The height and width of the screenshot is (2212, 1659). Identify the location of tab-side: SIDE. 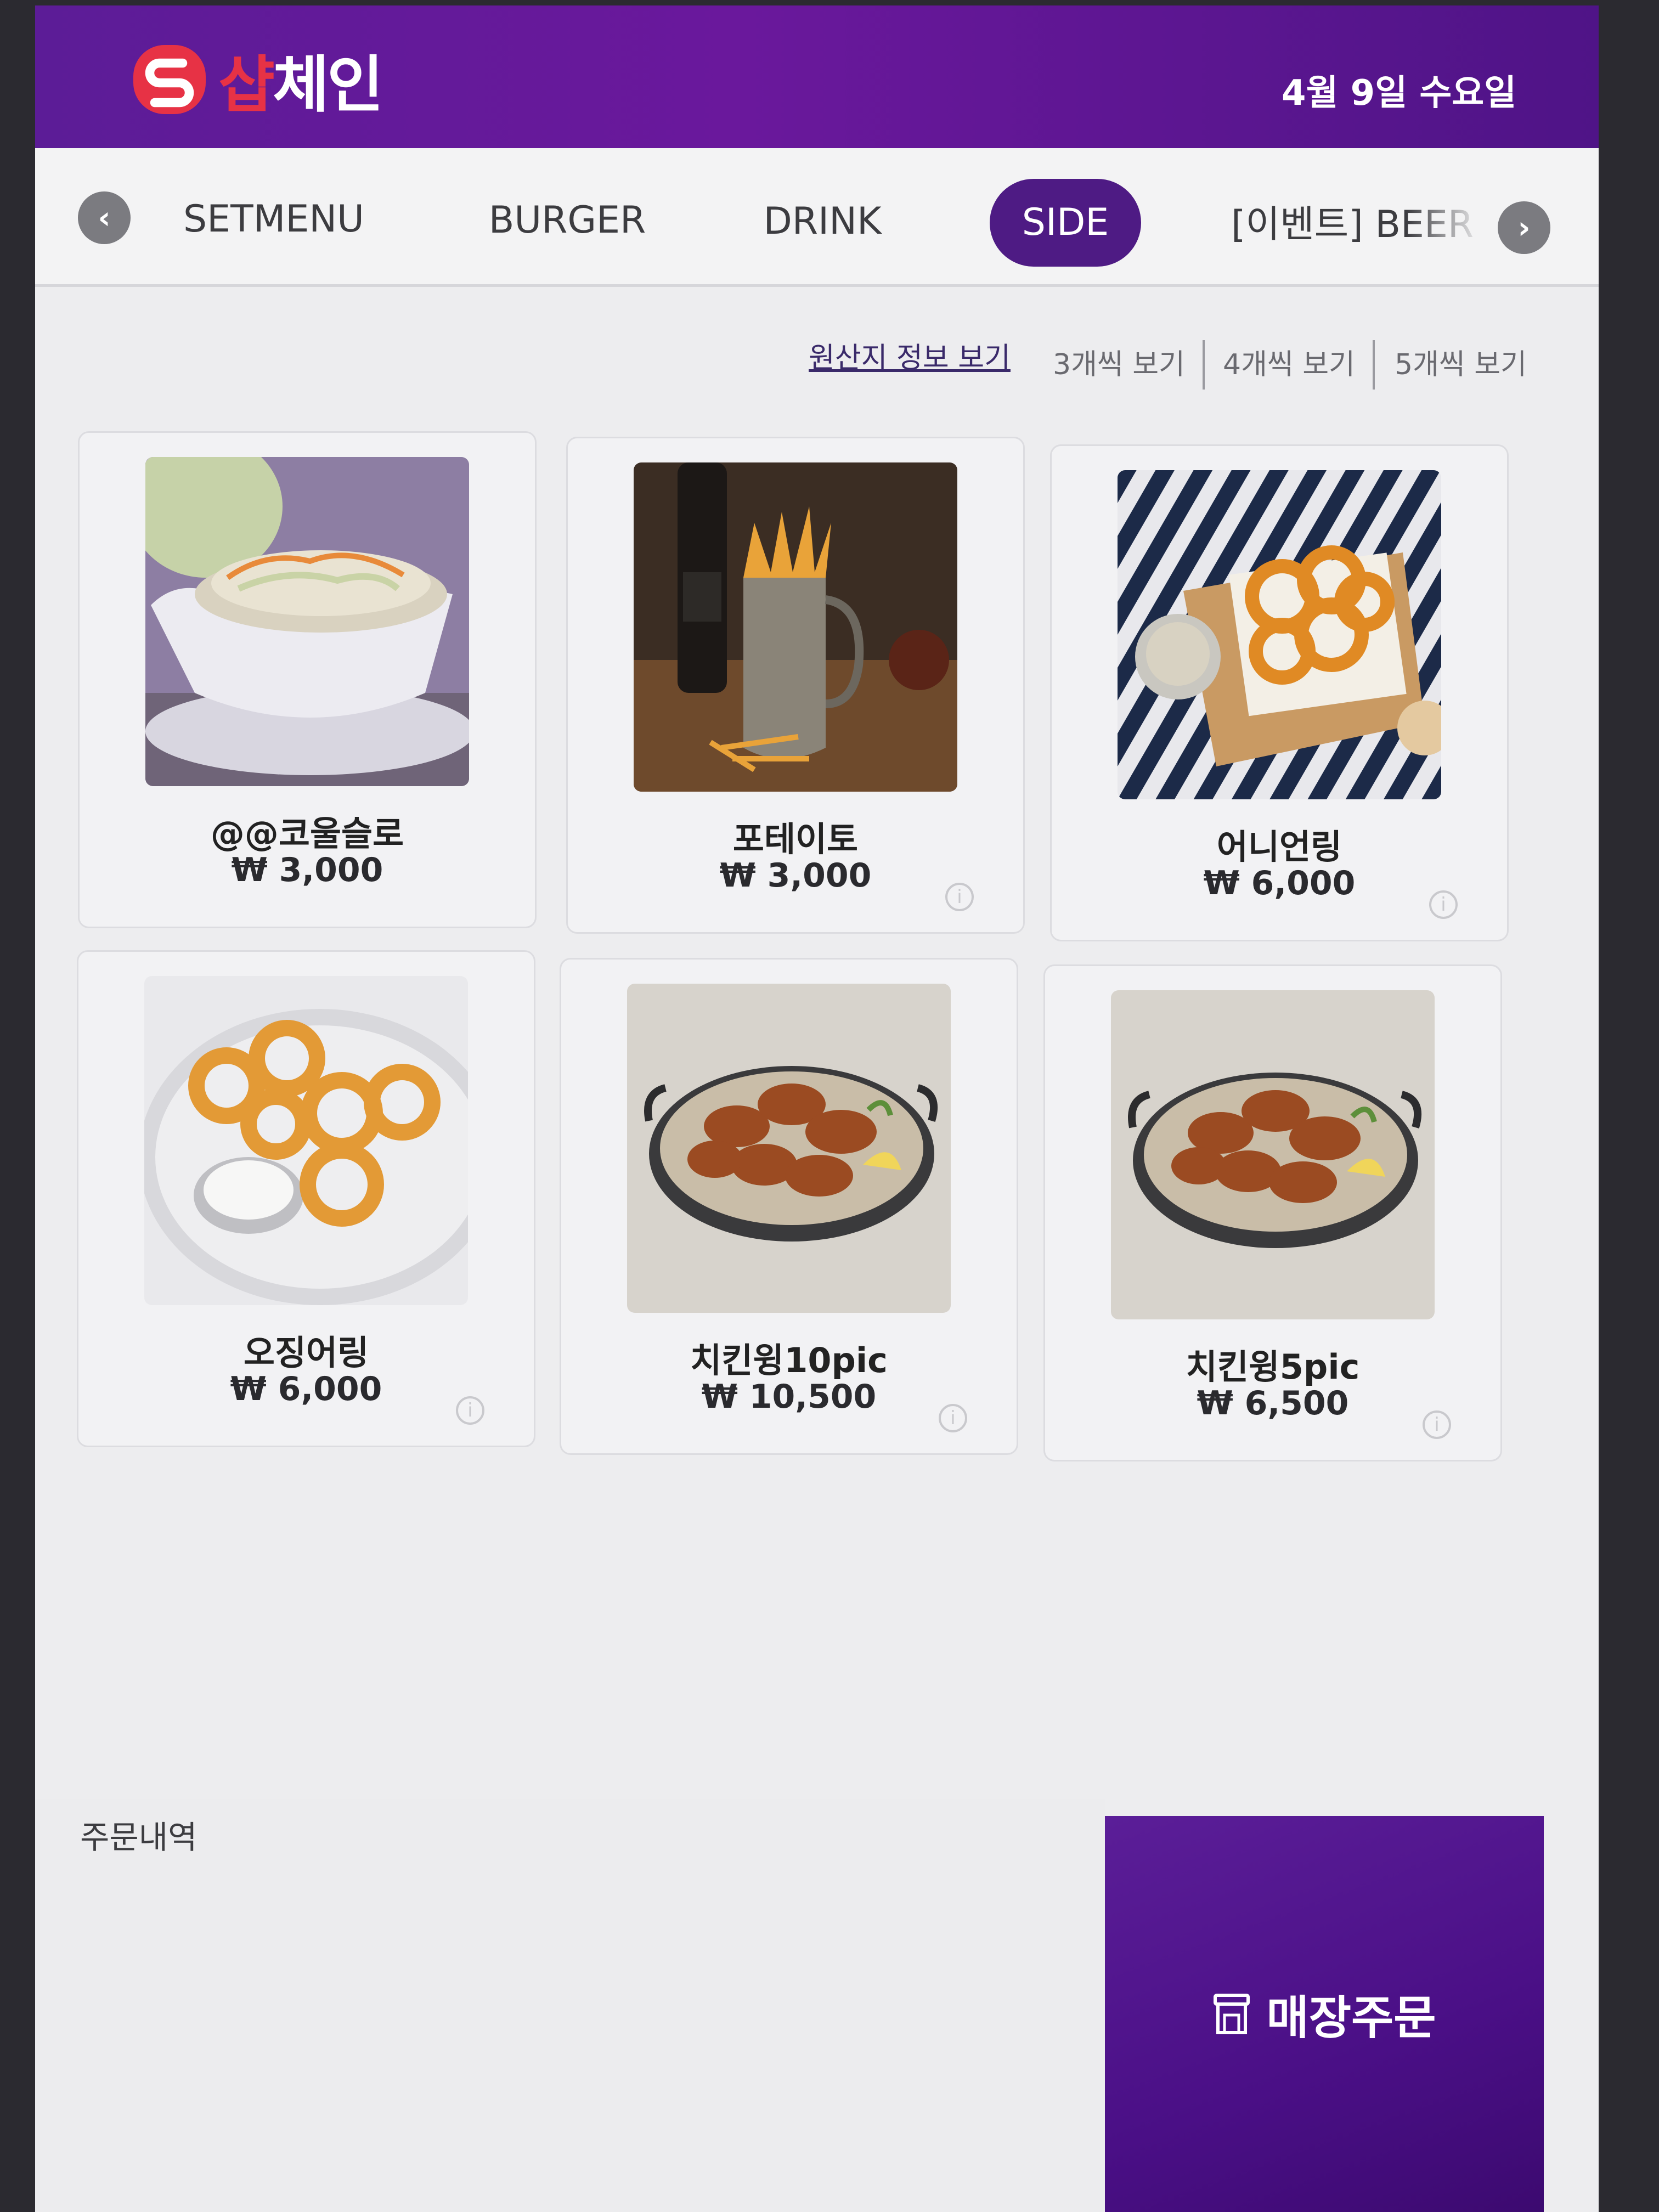
(1065, 223).